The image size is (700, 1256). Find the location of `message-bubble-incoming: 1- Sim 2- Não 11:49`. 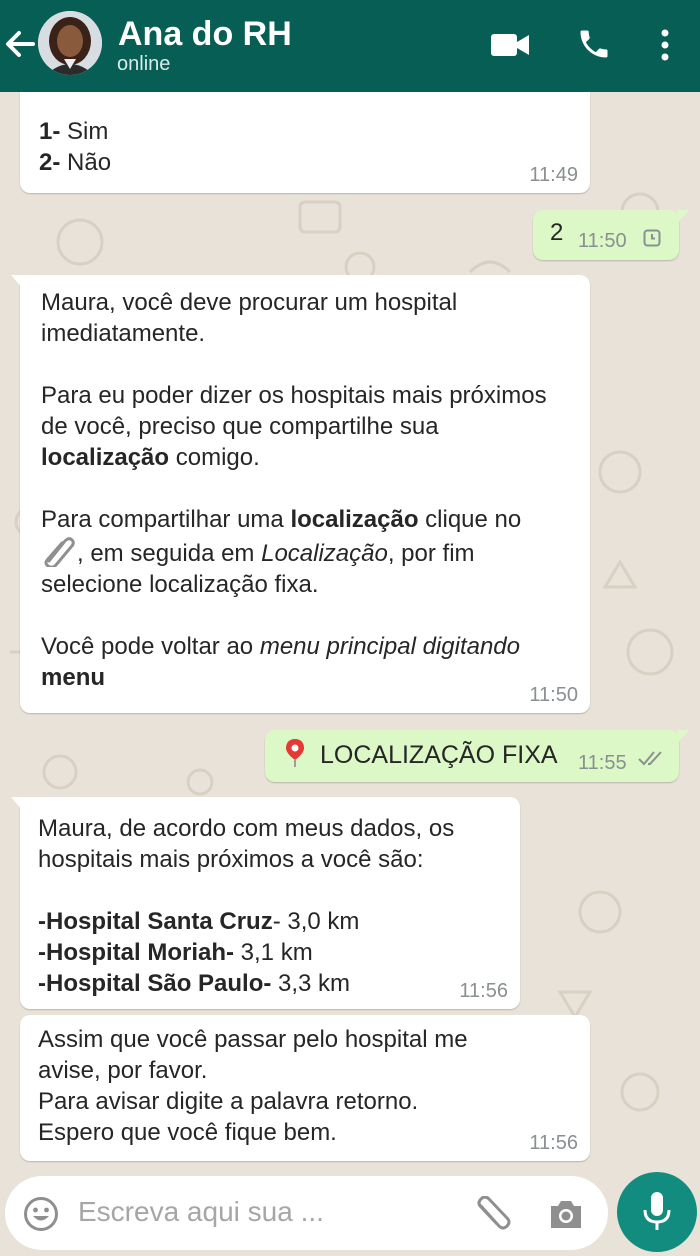

message-bubble-incoming: 1- Sim 2- Não 11:49 is located at coordinates (305, 142).